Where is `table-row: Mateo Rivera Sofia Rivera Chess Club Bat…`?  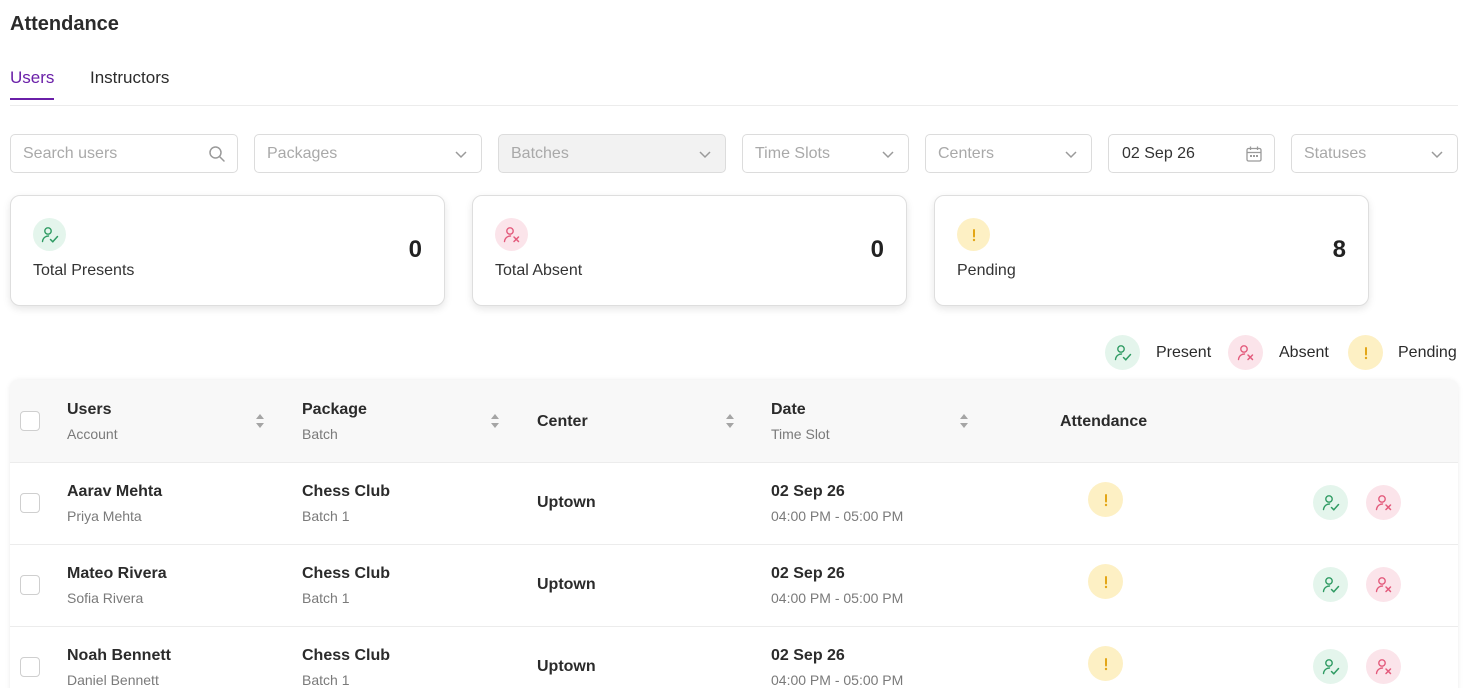 table-row: Mateo Rivera Sofia Rivera Chess Club Bat… is located at coordinates (734, 586).